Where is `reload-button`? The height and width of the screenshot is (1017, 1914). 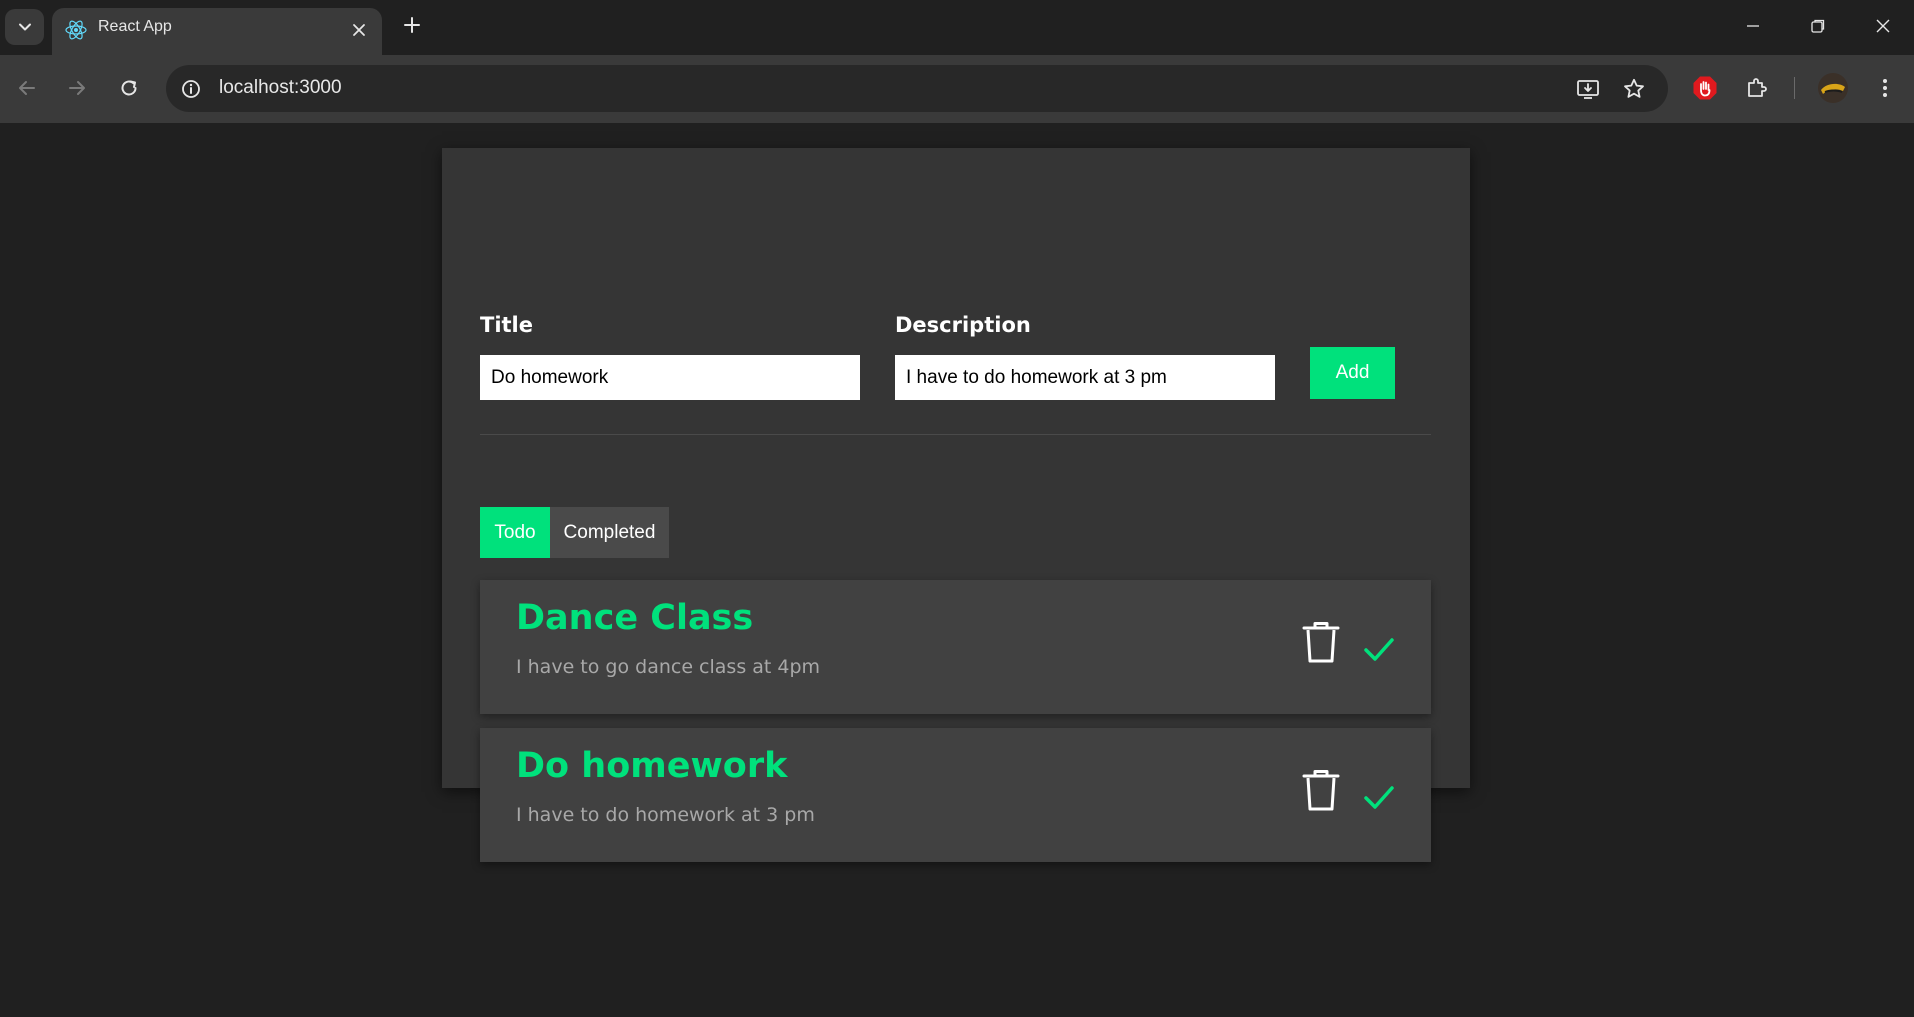 reload-button is located at coordinates (129, 88).